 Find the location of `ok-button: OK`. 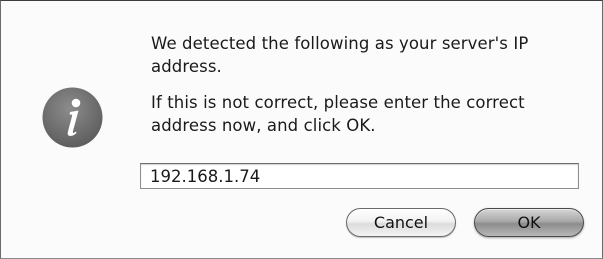

ok-button: OK is located at coordinates (529, 222).